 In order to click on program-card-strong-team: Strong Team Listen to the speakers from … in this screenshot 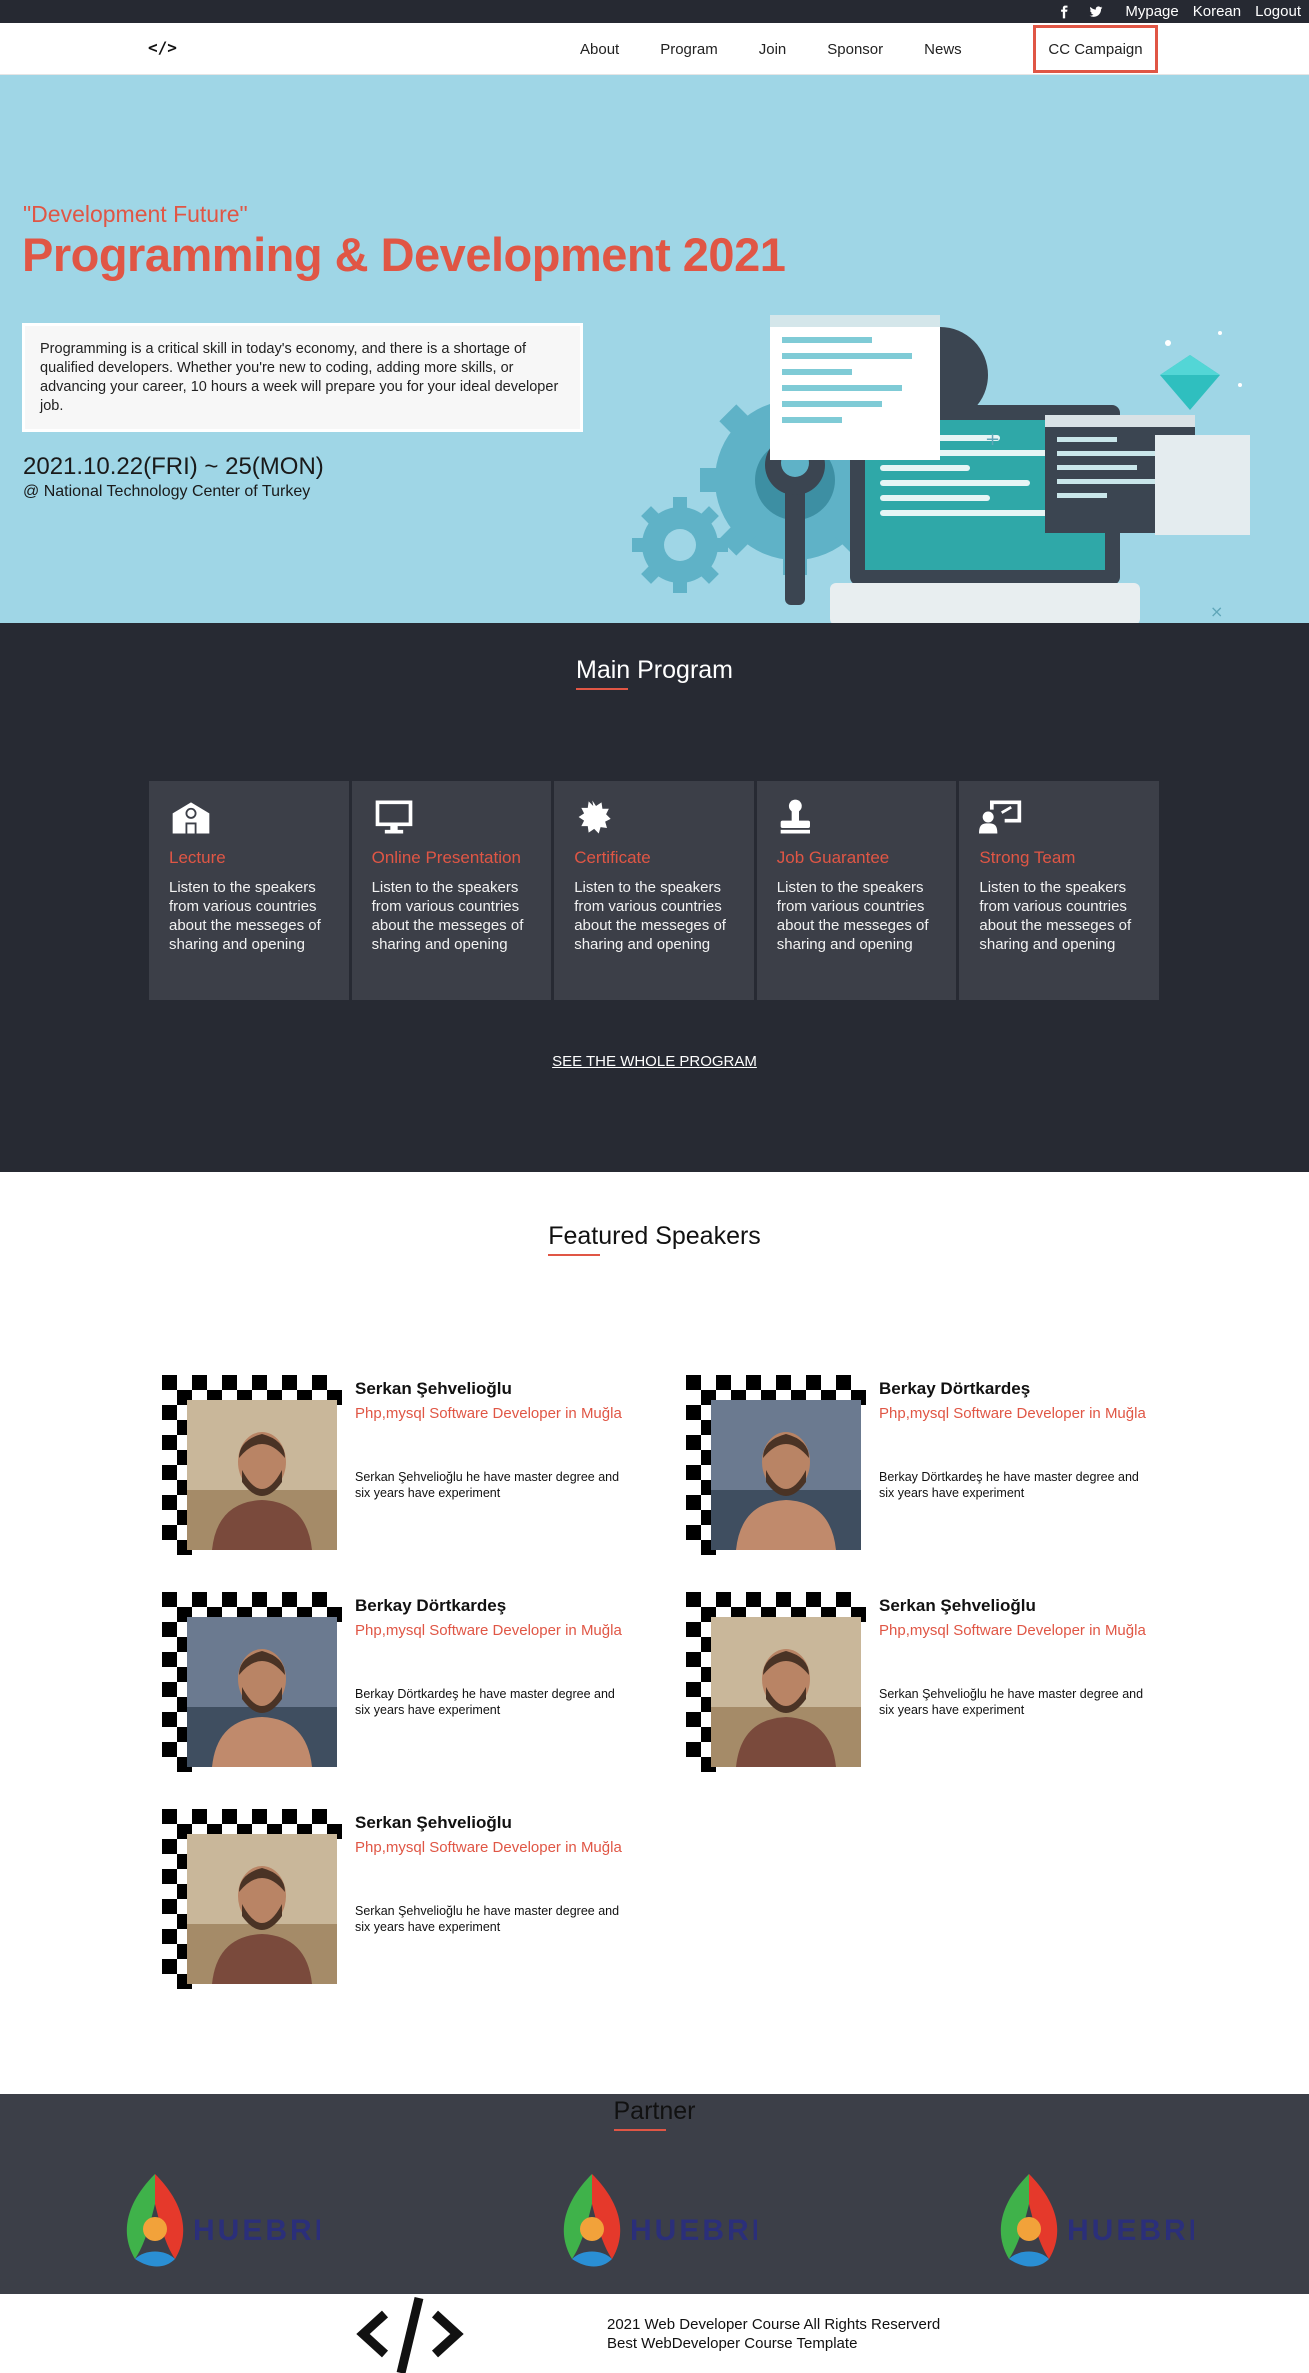, I will do `click(1059, 890)`.